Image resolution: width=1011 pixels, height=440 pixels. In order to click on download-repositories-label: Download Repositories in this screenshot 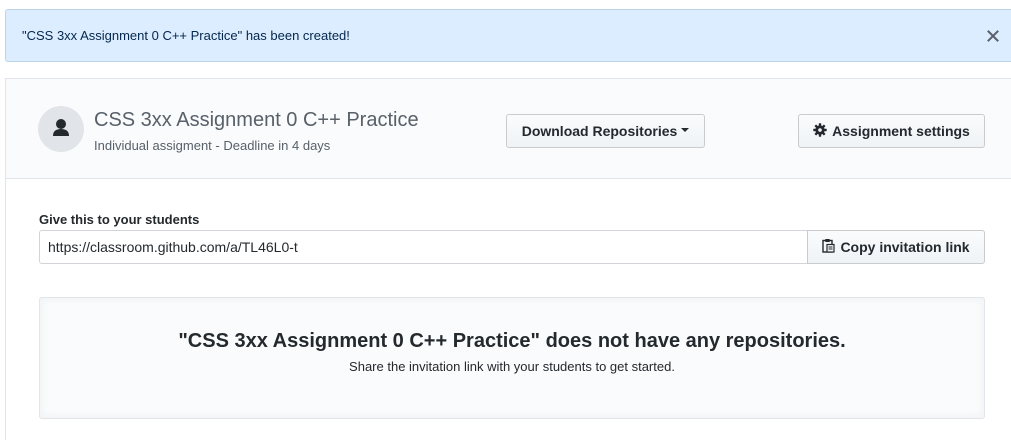, I will do `click(599, 131)`.